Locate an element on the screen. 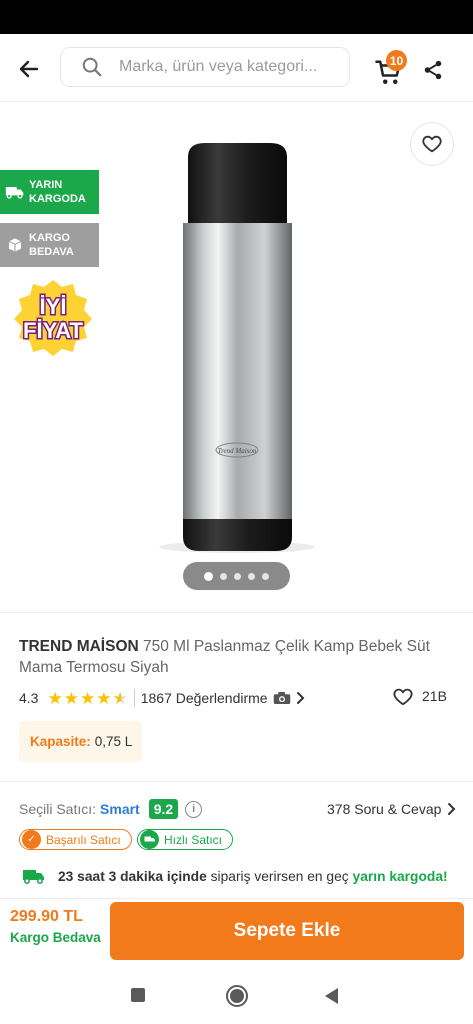 The image size is (473, 1024). arrow-left-icon is located at coordinates (29, 69).